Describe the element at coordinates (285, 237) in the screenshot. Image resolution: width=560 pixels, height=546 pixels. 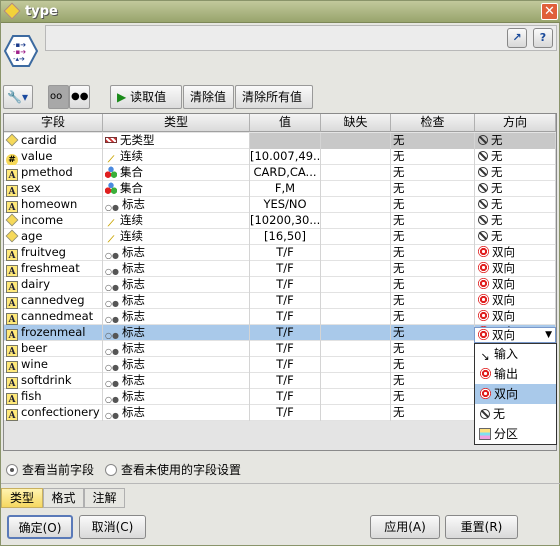
I see `values-cell: [16,50]` at that location.